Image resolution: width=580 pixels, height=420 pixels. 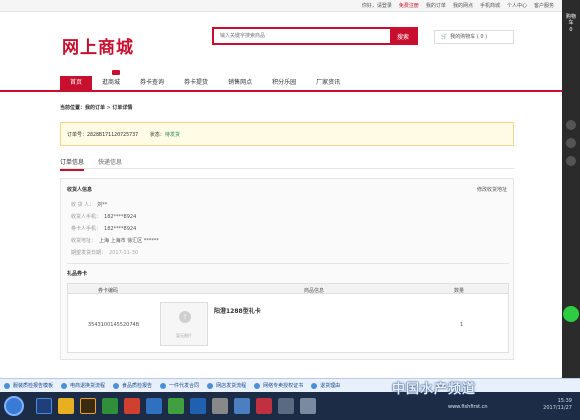 I want to click on my-outlets-link: 我的网点, so click(x=463, y=5).